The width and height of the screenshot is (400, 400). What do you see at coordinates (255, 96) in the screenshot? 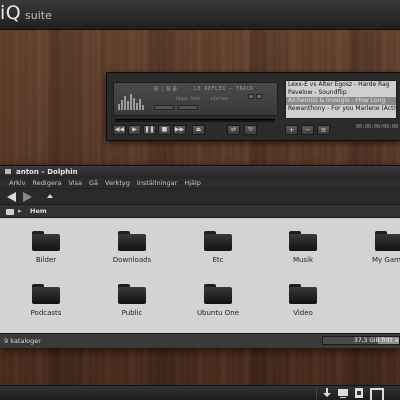
I see `eq-pl-toggles` at bounding box center [255, 96].